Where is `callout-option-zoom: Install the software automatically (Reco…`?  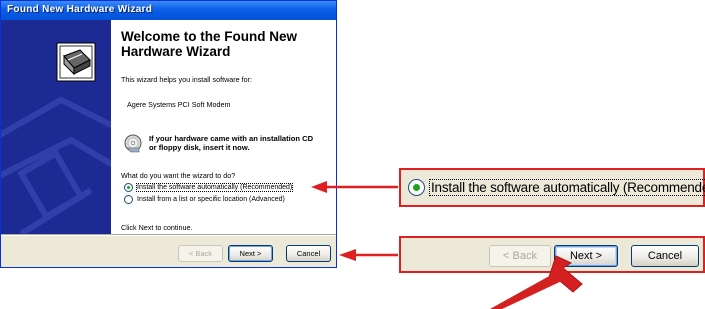 callout-option-zoom: Install the software automatically (Reco… is located at coordinates (552, 187).